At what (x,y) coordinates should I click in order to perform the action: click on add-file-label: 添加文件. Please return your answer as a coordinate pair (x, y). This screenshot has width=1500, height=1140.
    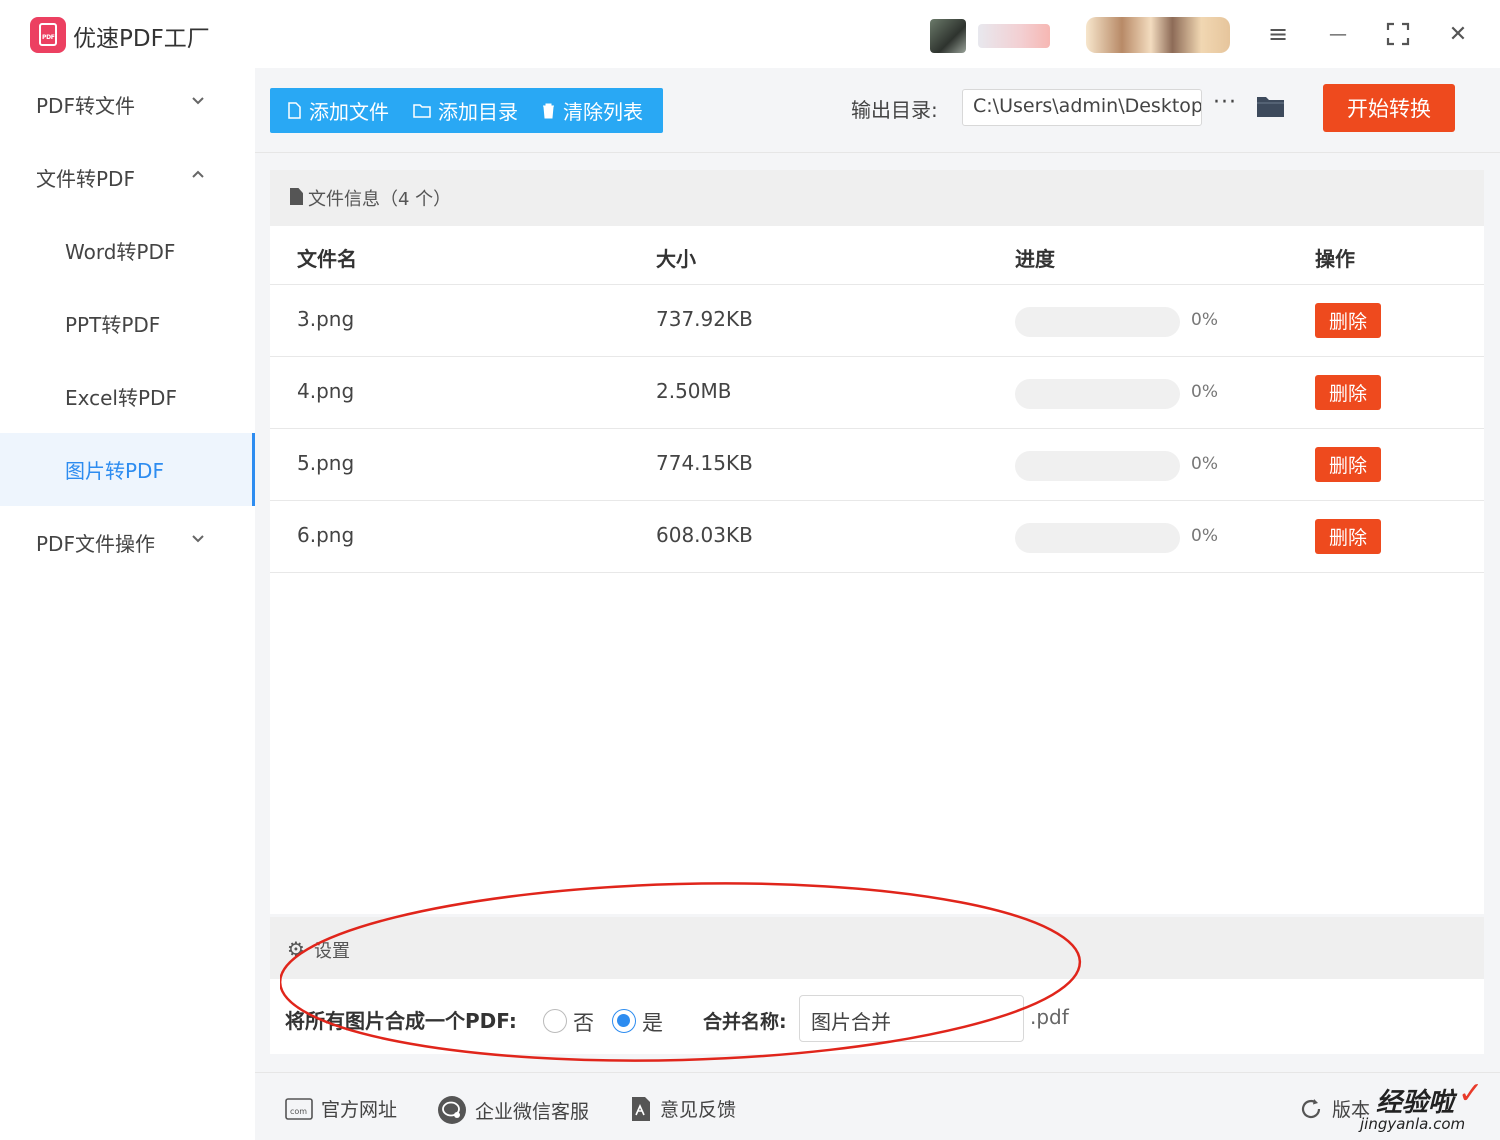
    Looking at the image, I should click on (349, 112).